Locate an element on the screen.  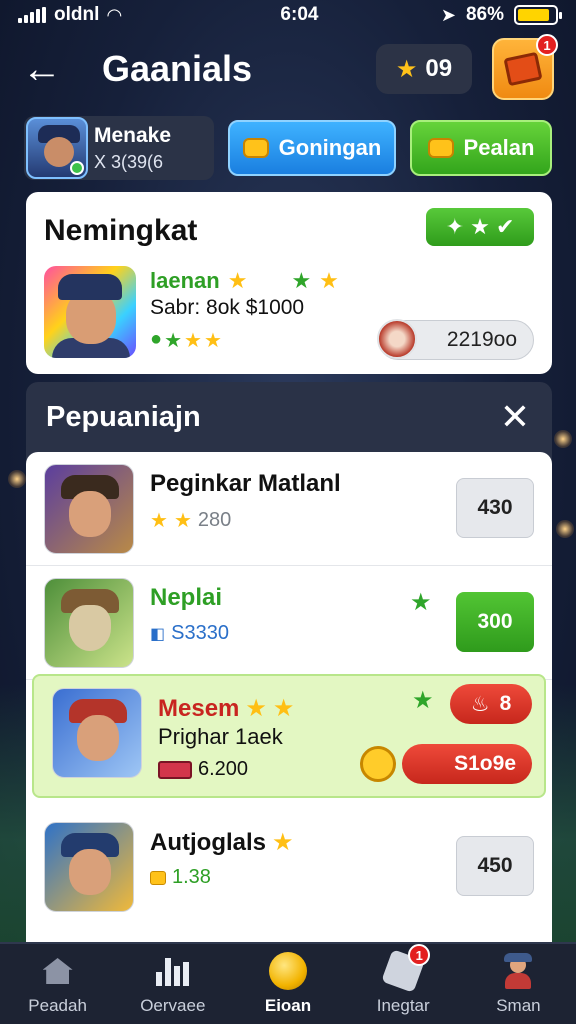
carrier-label: oldnl is located at coordinates (77, 14).